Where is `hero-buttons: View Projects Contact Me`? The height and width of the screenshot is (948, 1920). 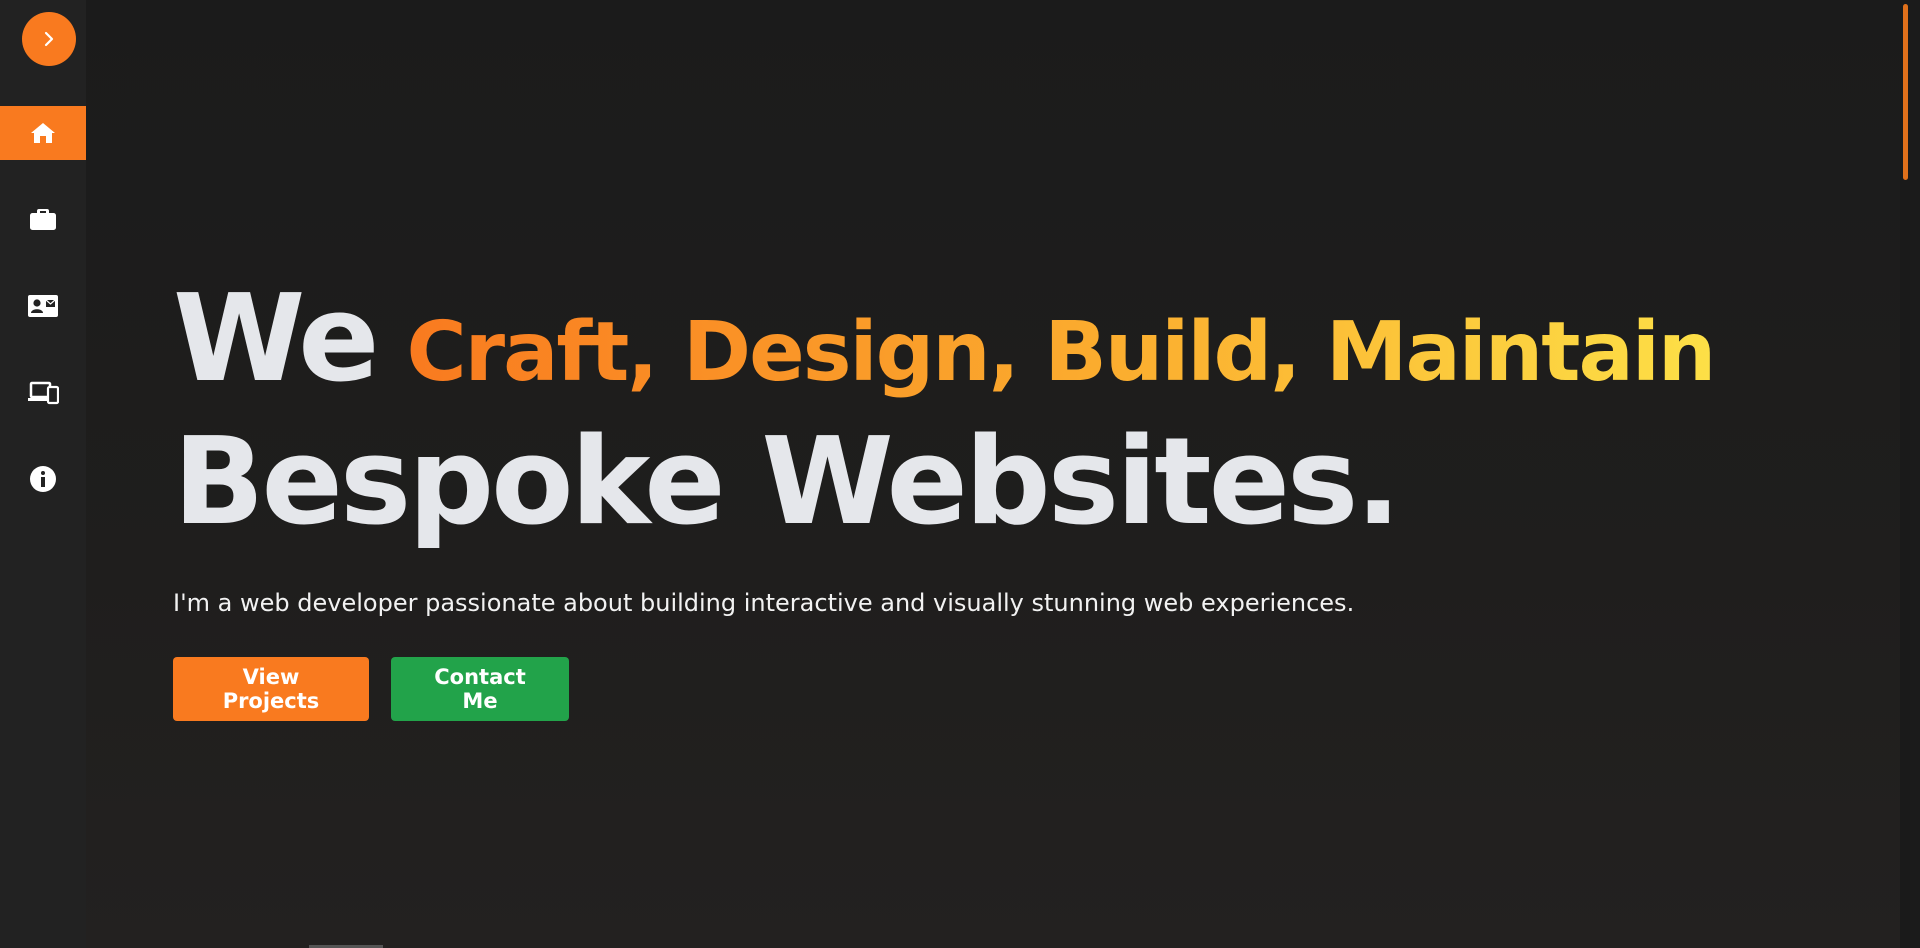
hero-buttons: View Projects Contact Me is located at coordinates (943, 689).